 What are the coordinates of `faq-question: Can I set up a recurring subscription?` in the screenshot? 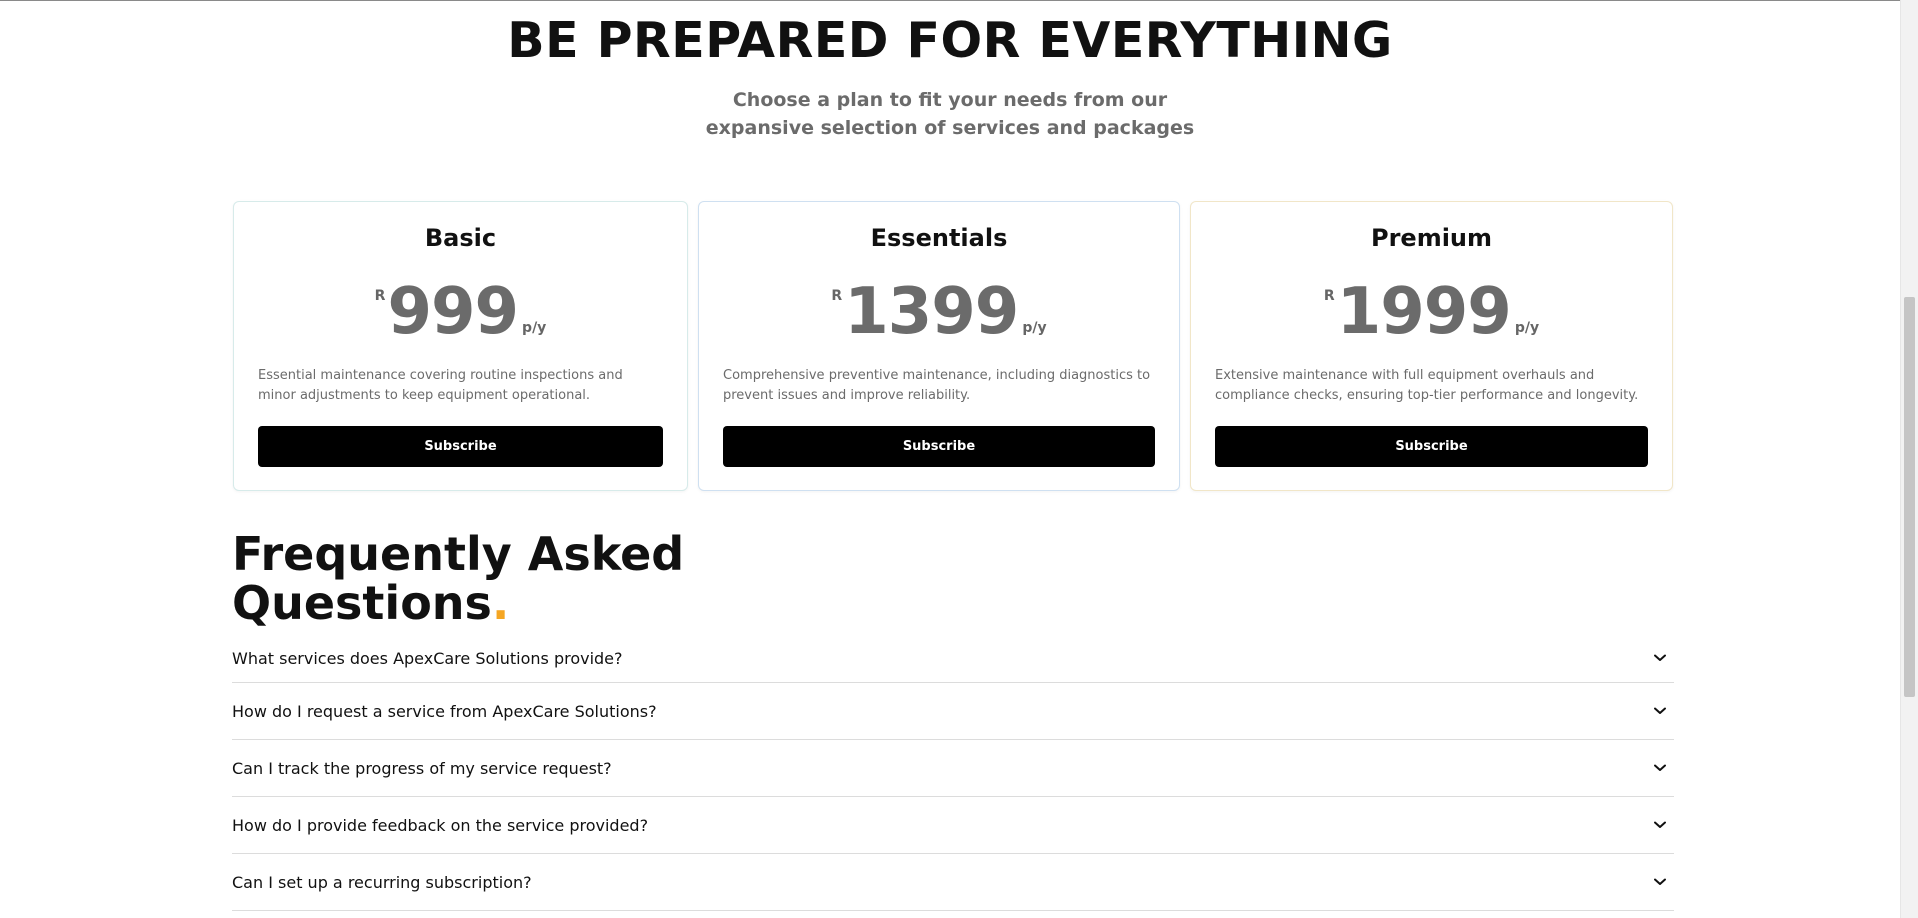 It's located at (382, 882).